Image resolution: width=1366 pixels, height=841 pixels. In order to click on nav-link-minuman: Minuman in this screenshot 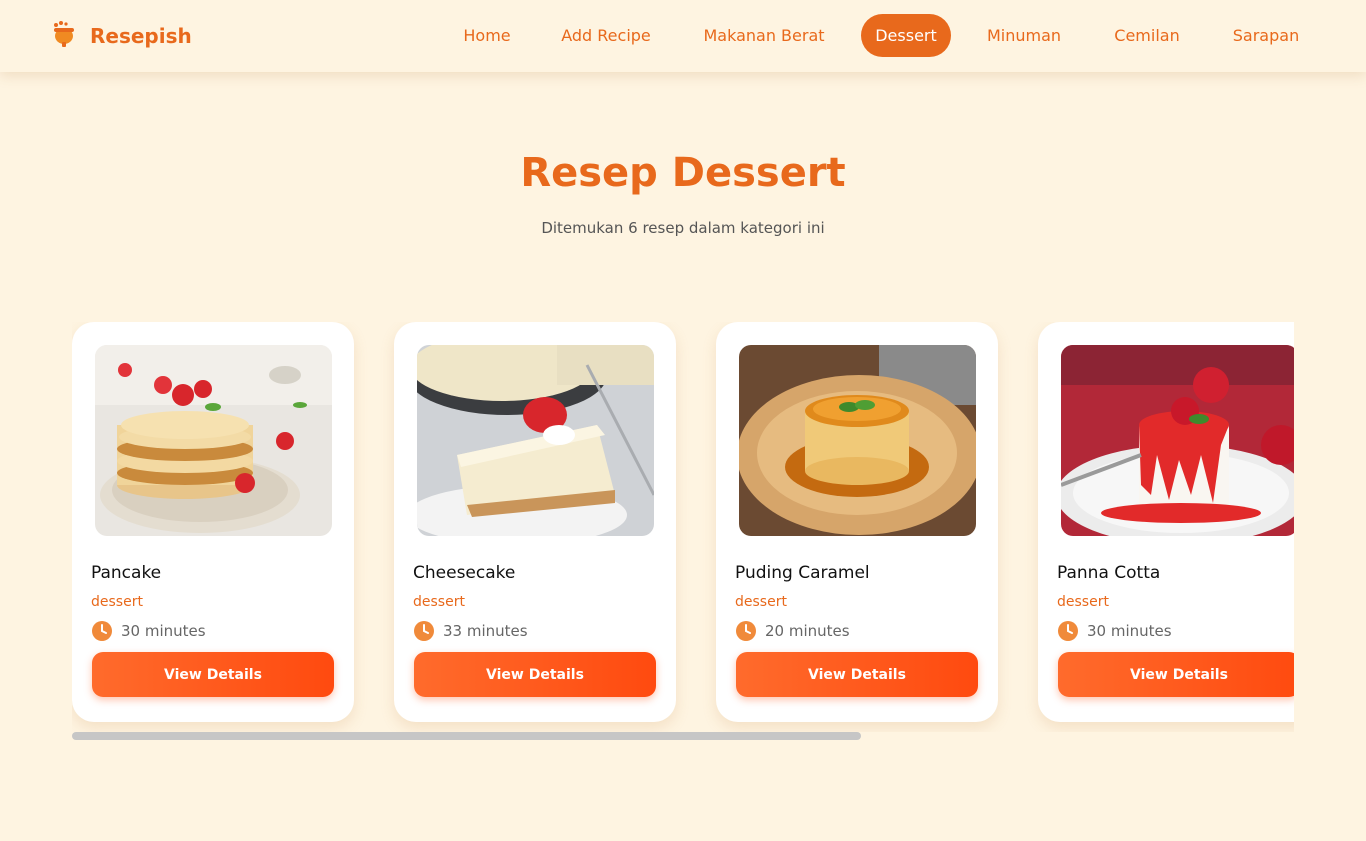, I will do `click(1024, 35)`.